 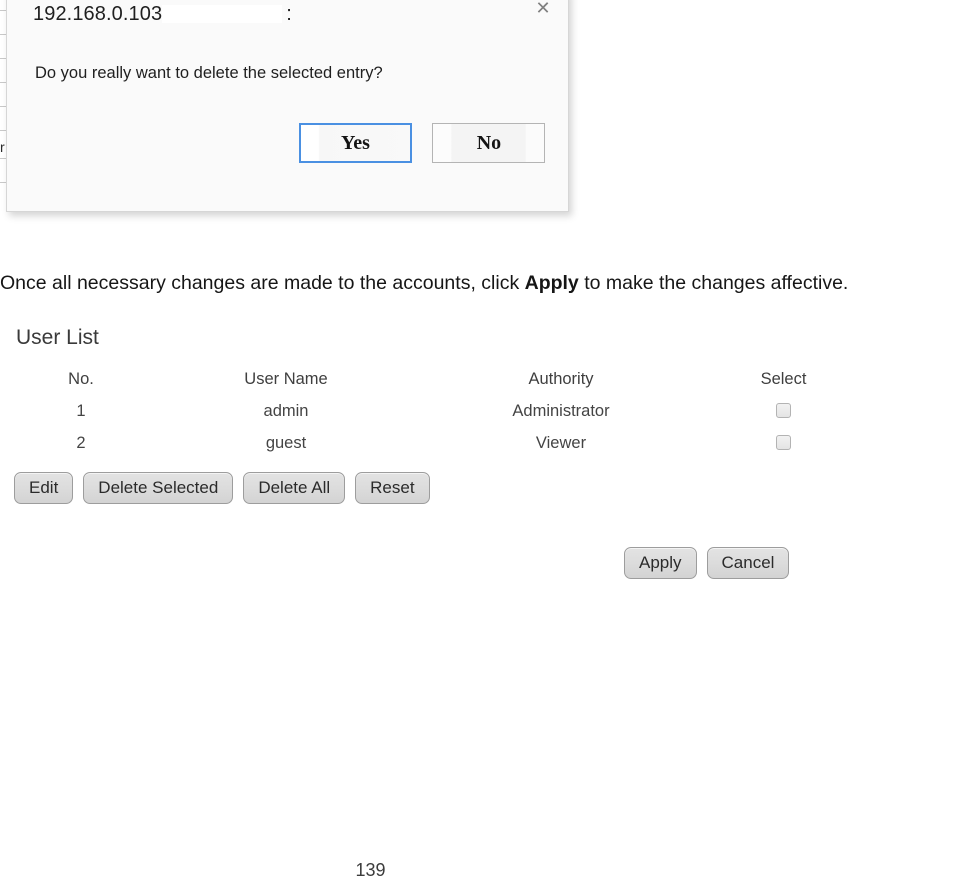 What do you see at coordinates (748, 563) in the screenshot?
I see `cancel-button: Cancel` at bounding box center [748, 563].